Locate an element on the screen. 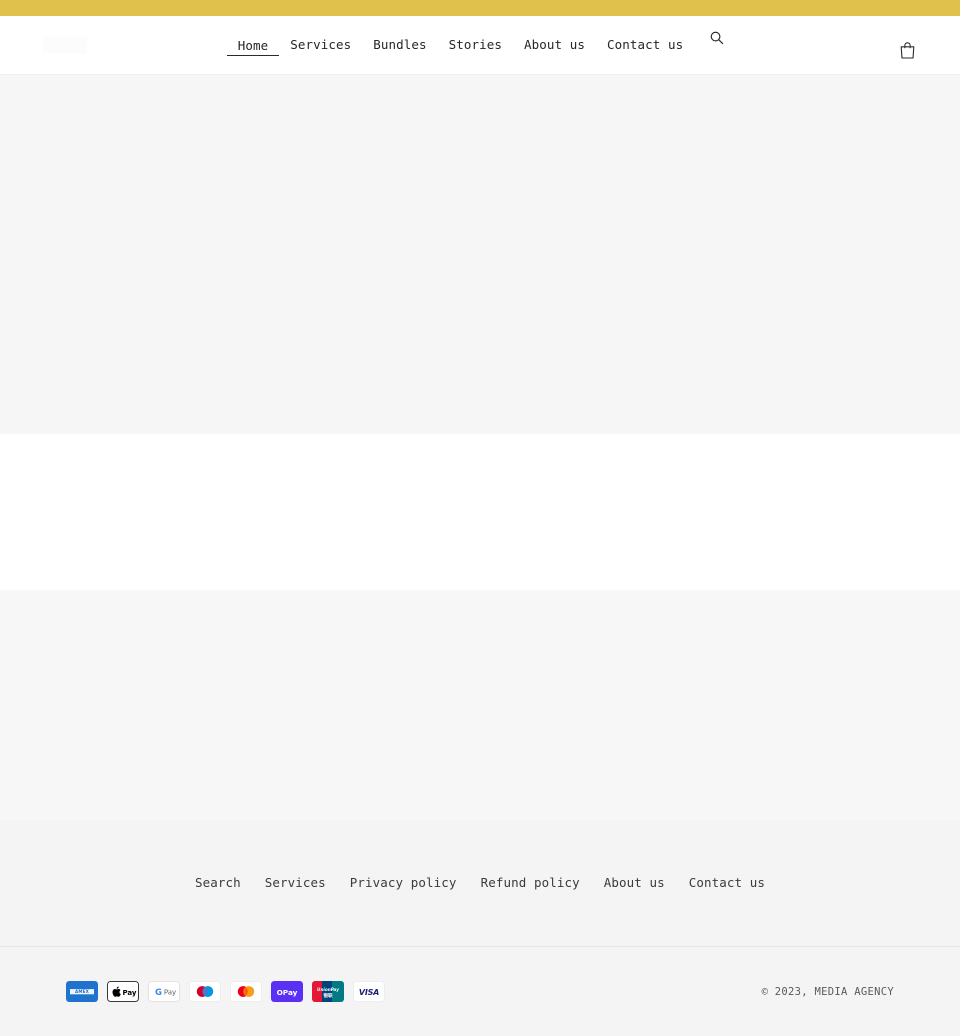 The image size is (960, 1036). cart-button is located at coordinates (907, 50).